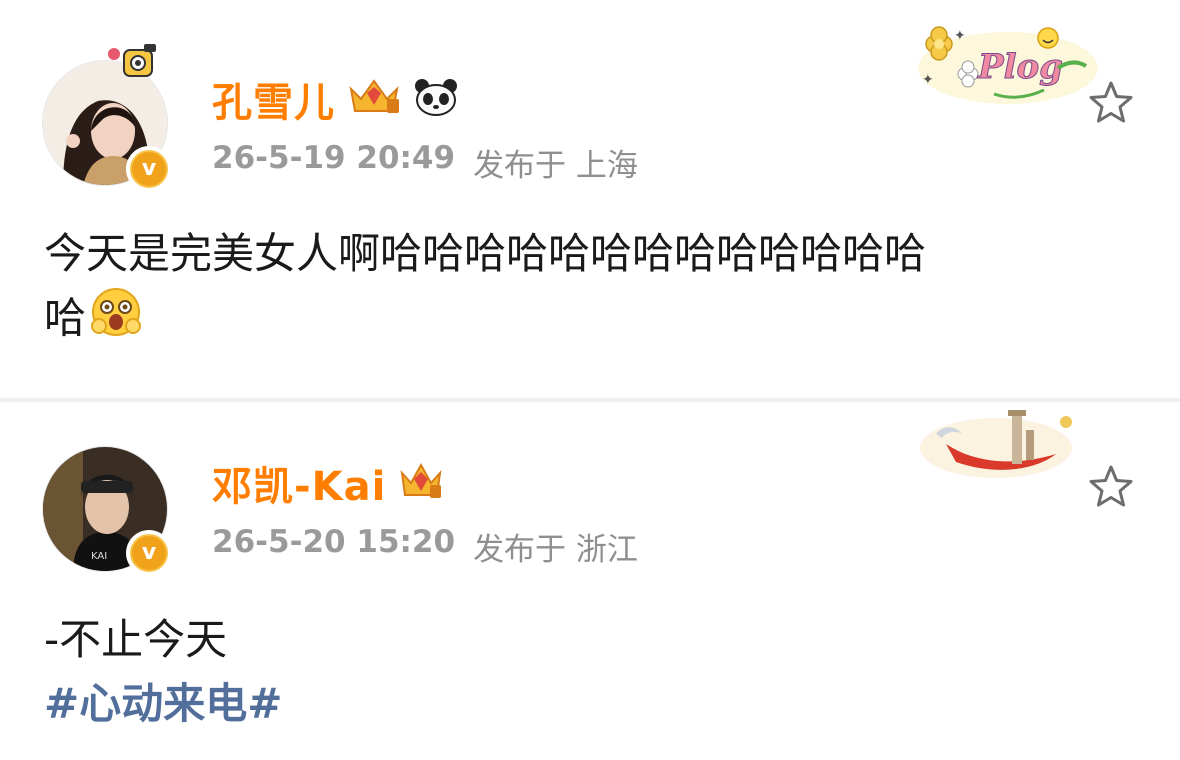 Image resolution: width=1180 pixels, height=760 pixels. Describe the element at coordinates (485, 253) in the screenshot. I see `post-content-line: 今天是完美女人啊哈哈哈哈哈哈哈哈哈哈哈哈哈` at that location.